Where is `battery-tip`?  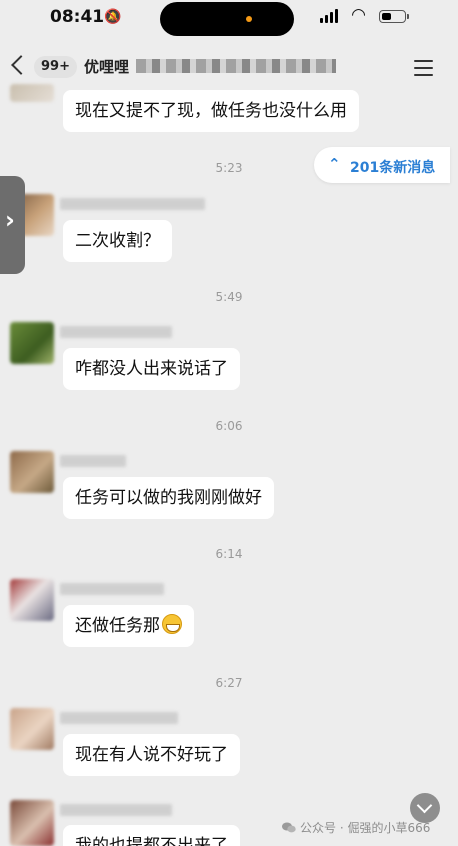 battery-tip is located at coordinates (408, 16).